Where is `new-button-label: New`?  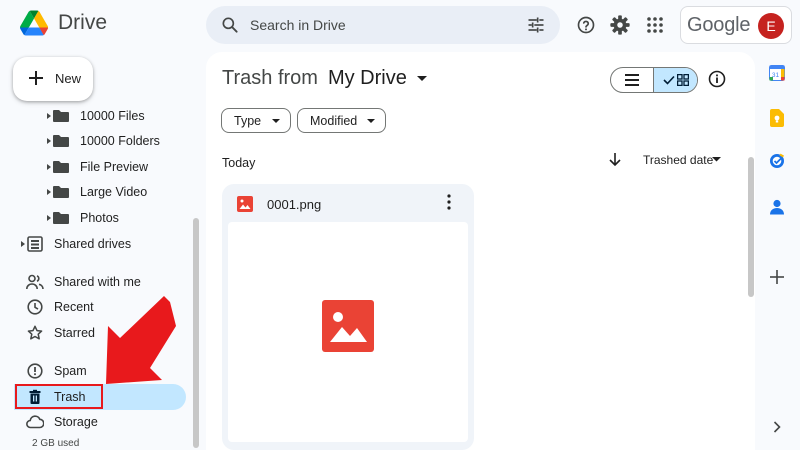
new-button-label: New is located at coordinates (68, 78).